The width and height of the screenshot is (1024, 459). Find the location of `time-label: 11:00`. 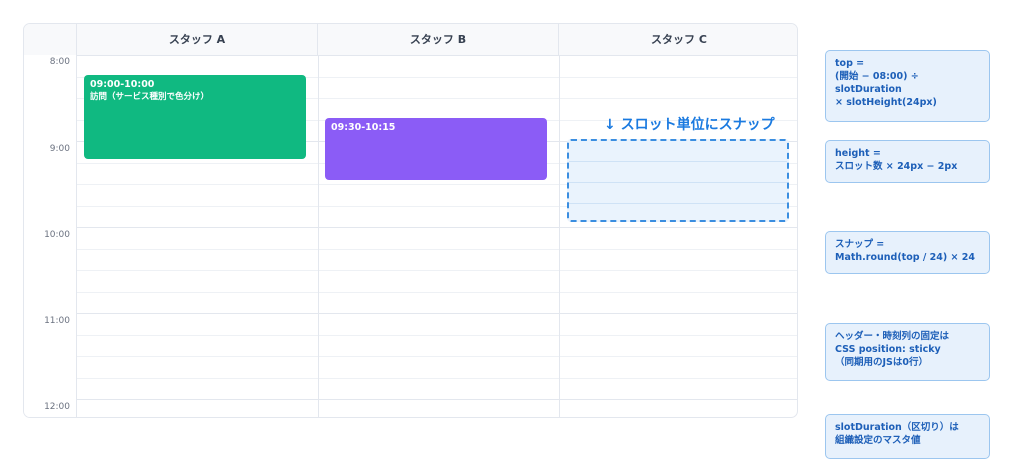

time-label: 11:00 is located at coordinates (57, 321).